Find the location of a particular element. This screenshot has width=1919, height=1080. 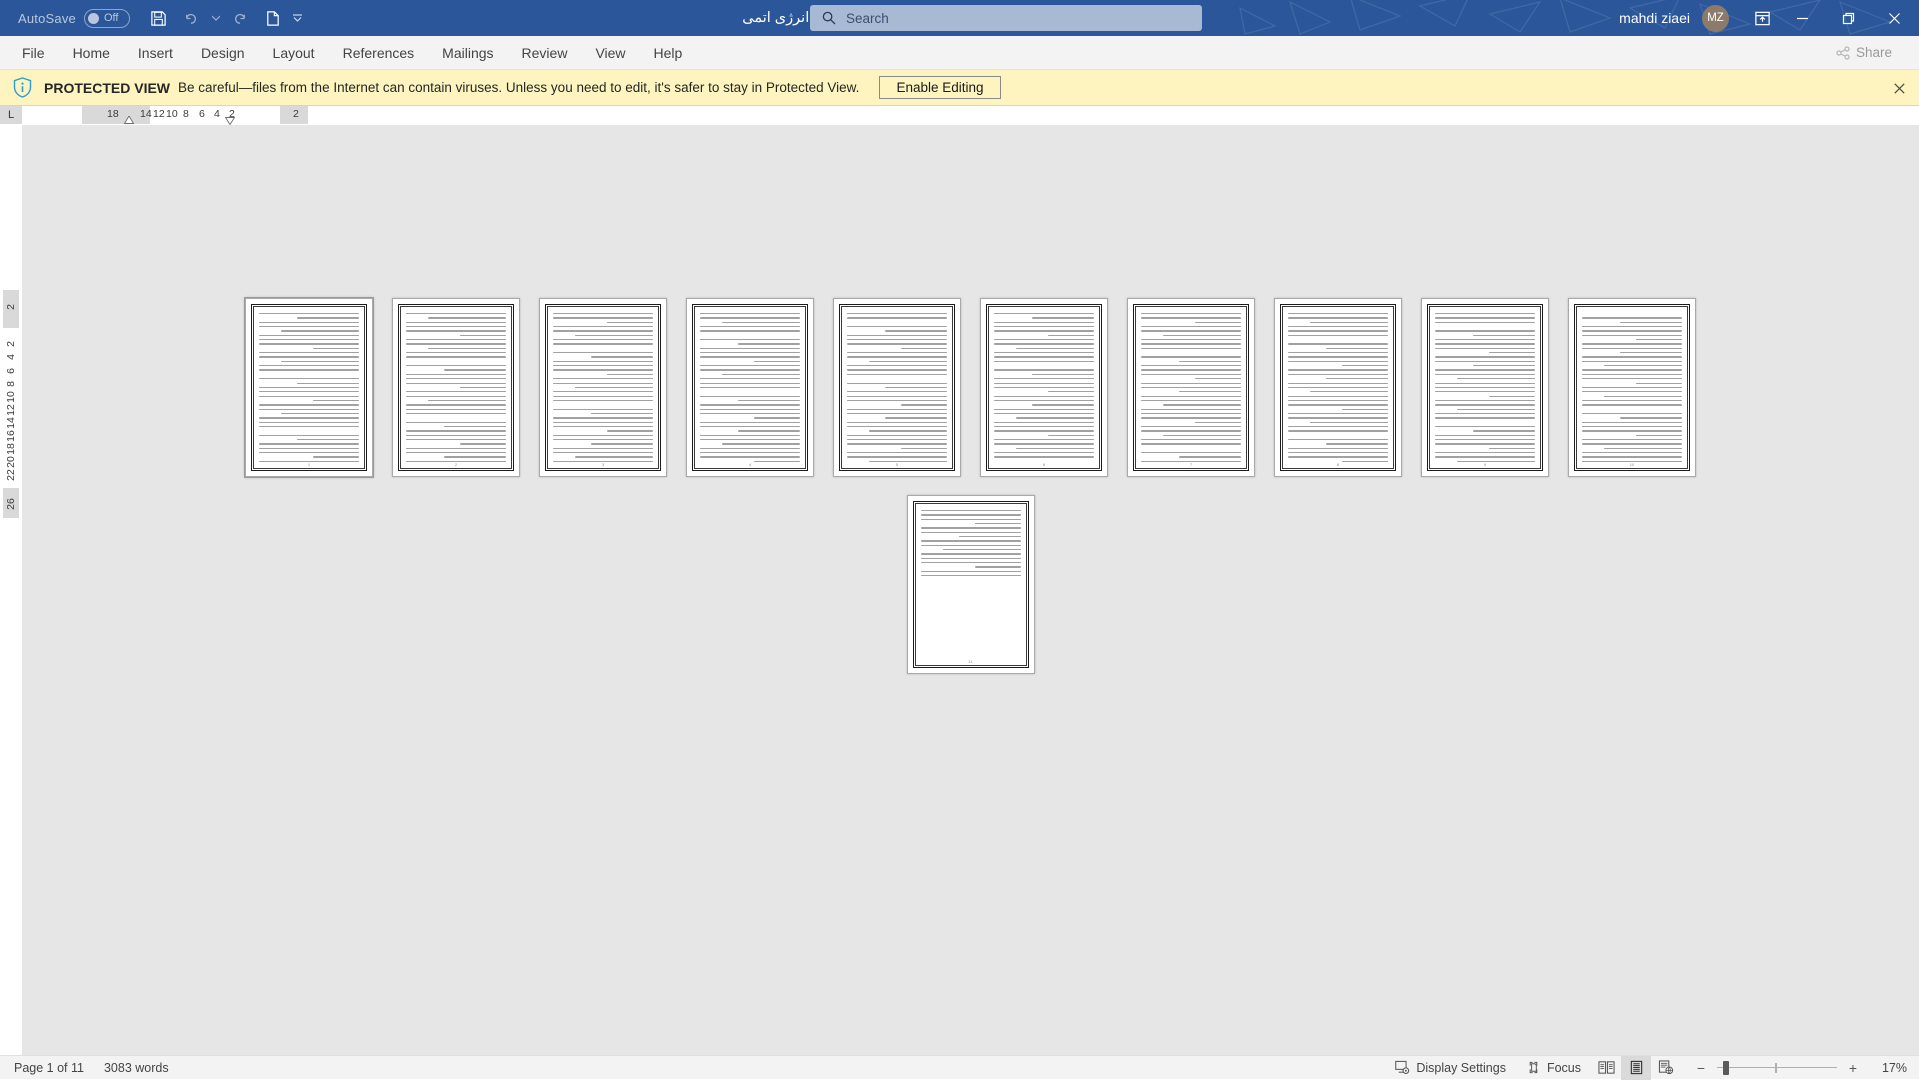

tab-layout: Layout is located at coordinates (294, 53).